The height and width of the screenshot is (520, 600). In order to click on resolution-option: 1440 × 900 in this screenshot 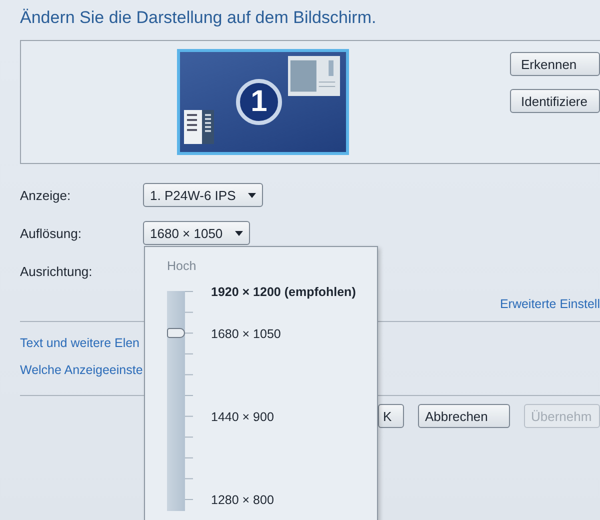, I will do `click(242, 417)`.